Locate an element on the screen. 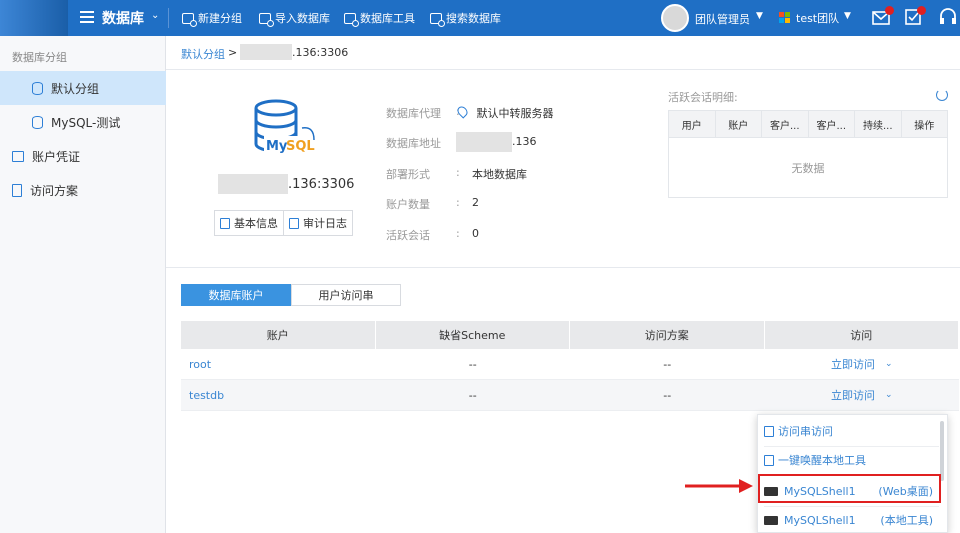  active-session-value: 0 is located at coordinates (475, 233).